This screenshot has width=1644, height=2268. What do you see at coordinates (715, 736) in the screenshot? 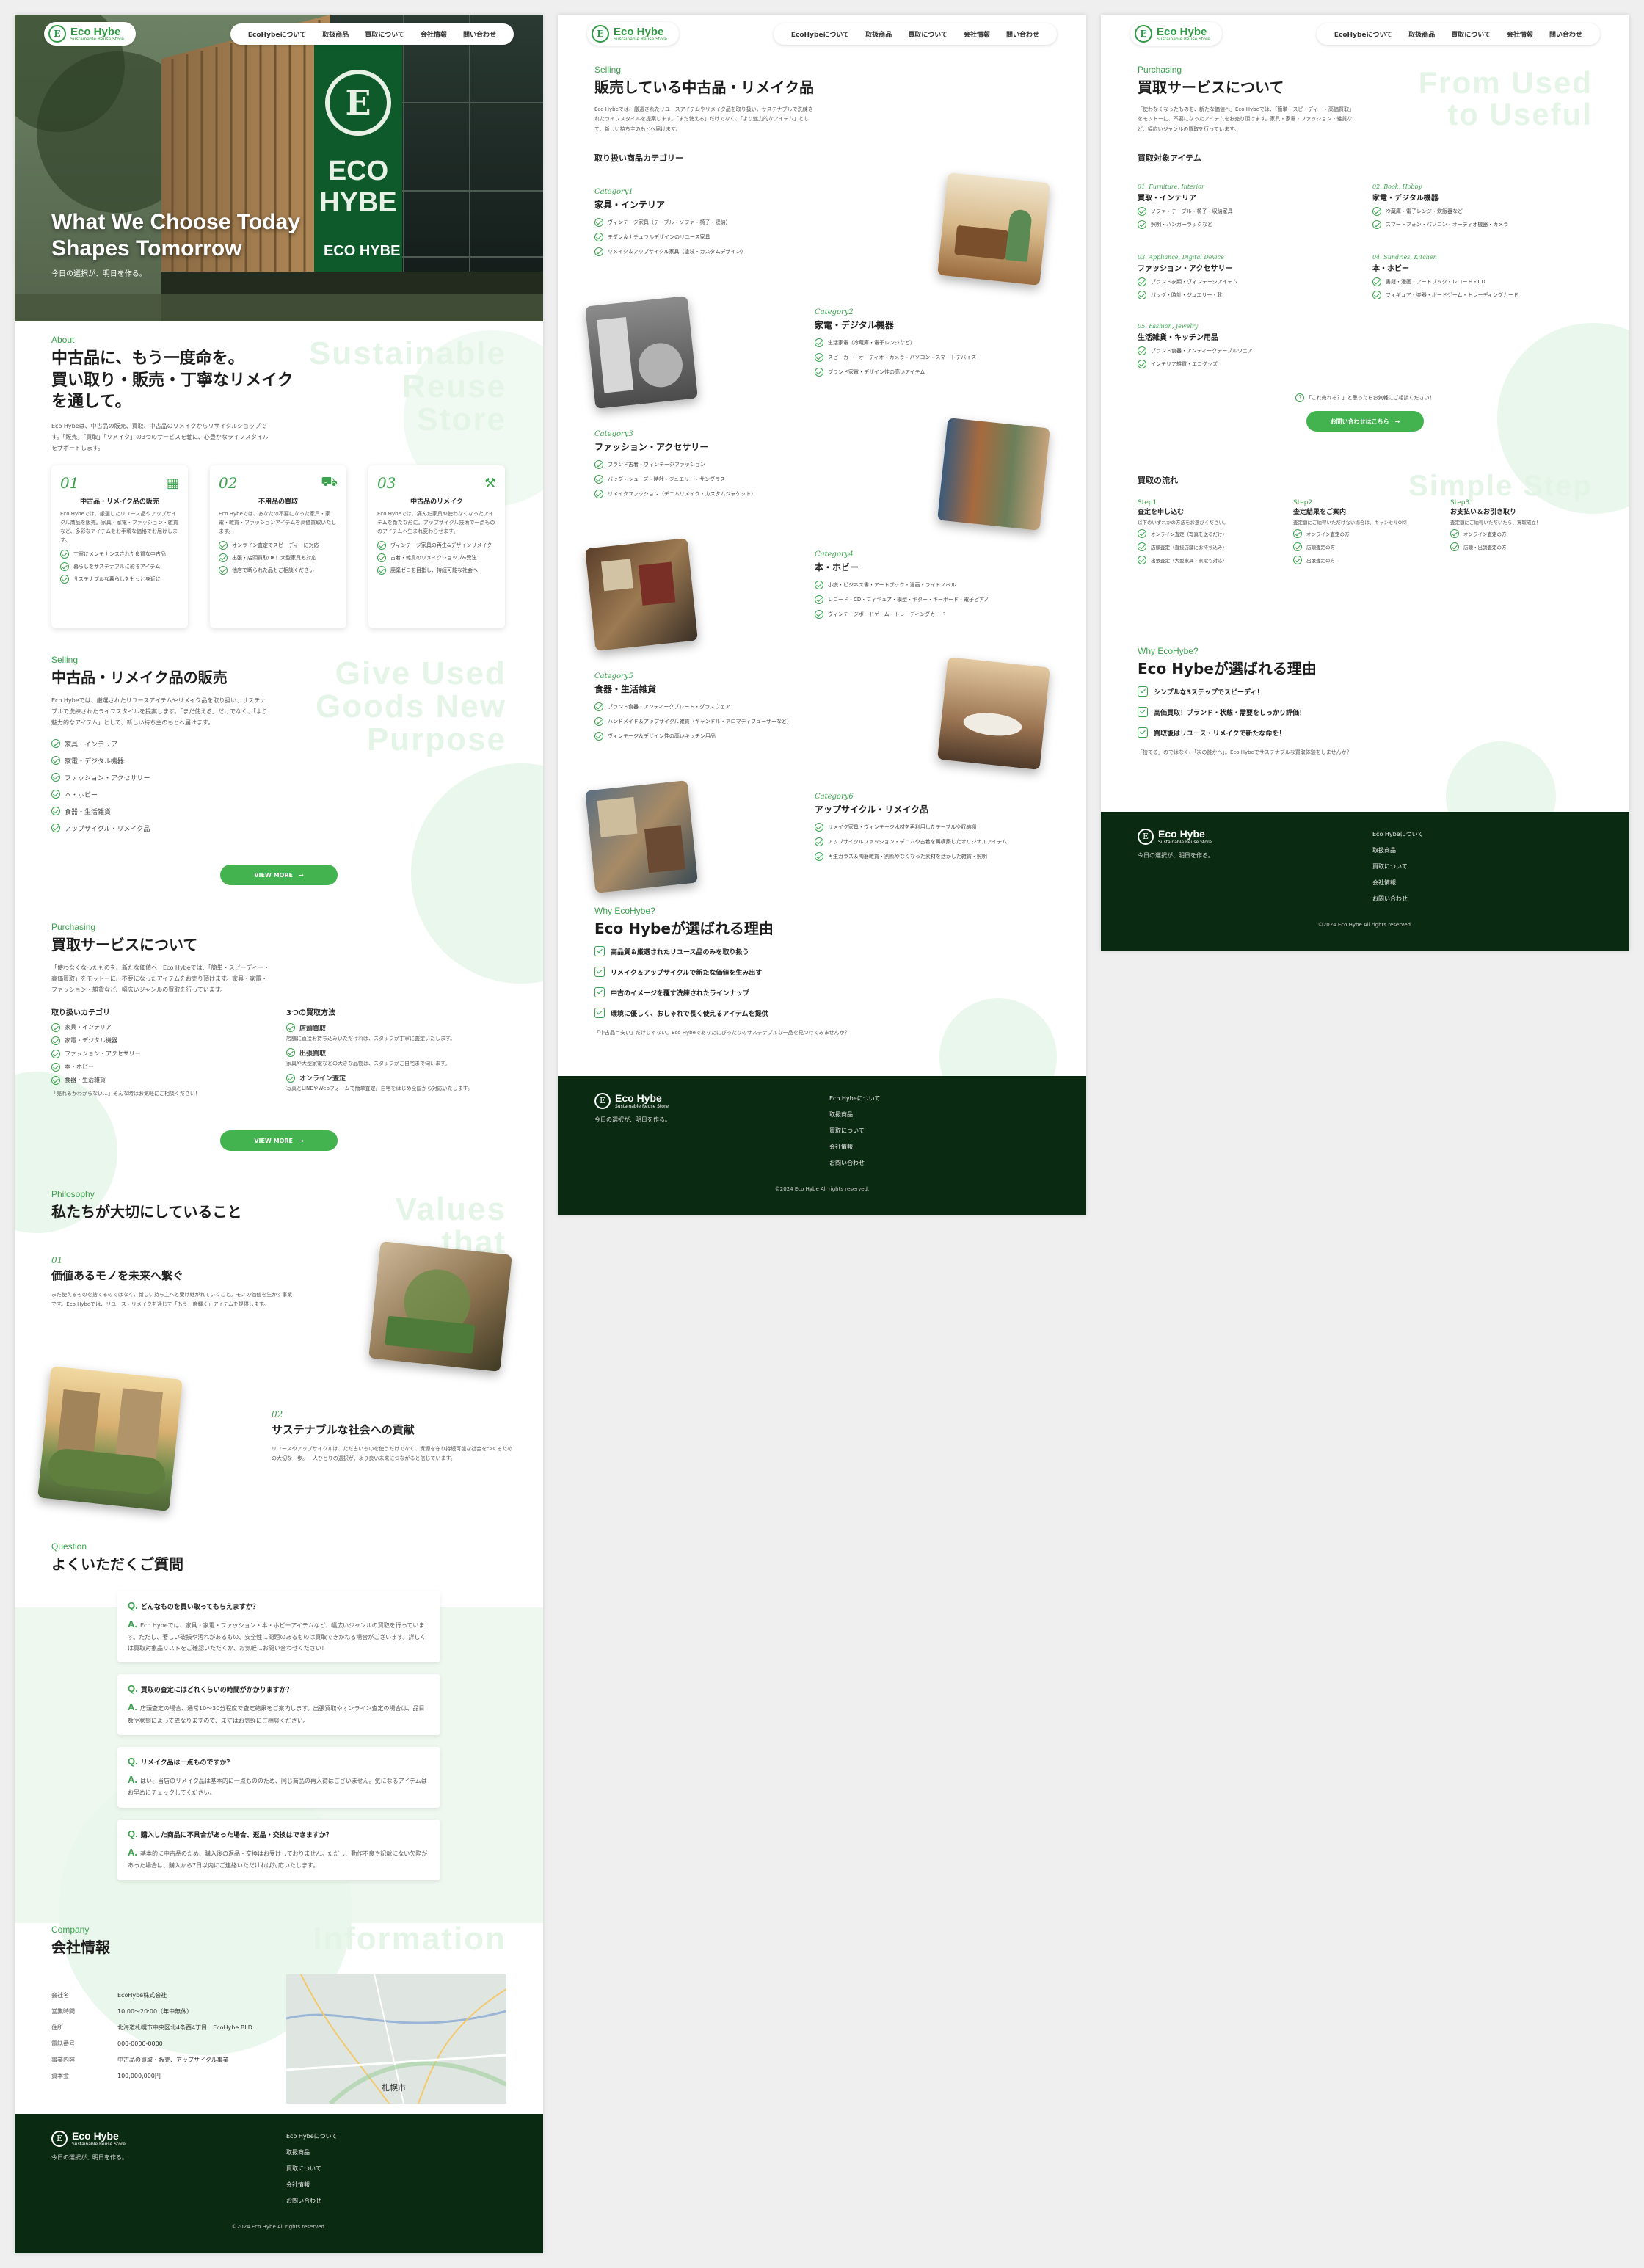
I see `category-item: ヴィンテージ＆デザイン性の高いキッチン用品` at bounding box center [715, 736].